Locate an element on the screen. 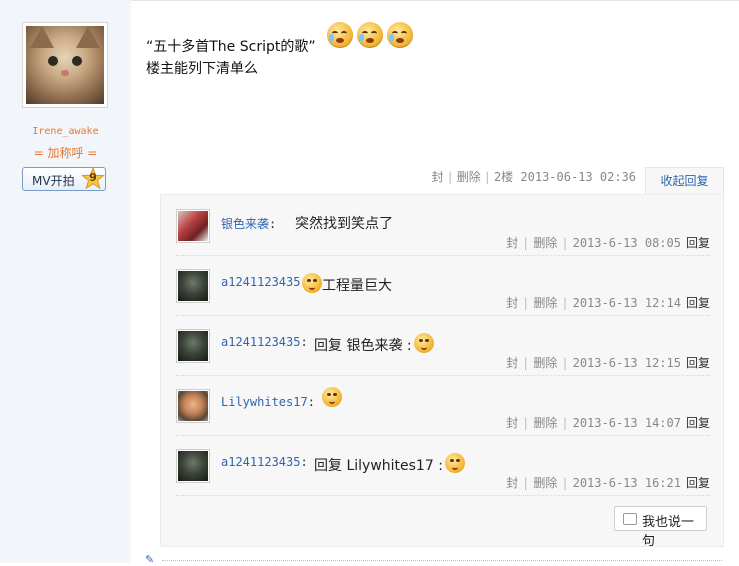 The image size is (739, 566). kitten-avatar-image is located at coordinates (65, 65).